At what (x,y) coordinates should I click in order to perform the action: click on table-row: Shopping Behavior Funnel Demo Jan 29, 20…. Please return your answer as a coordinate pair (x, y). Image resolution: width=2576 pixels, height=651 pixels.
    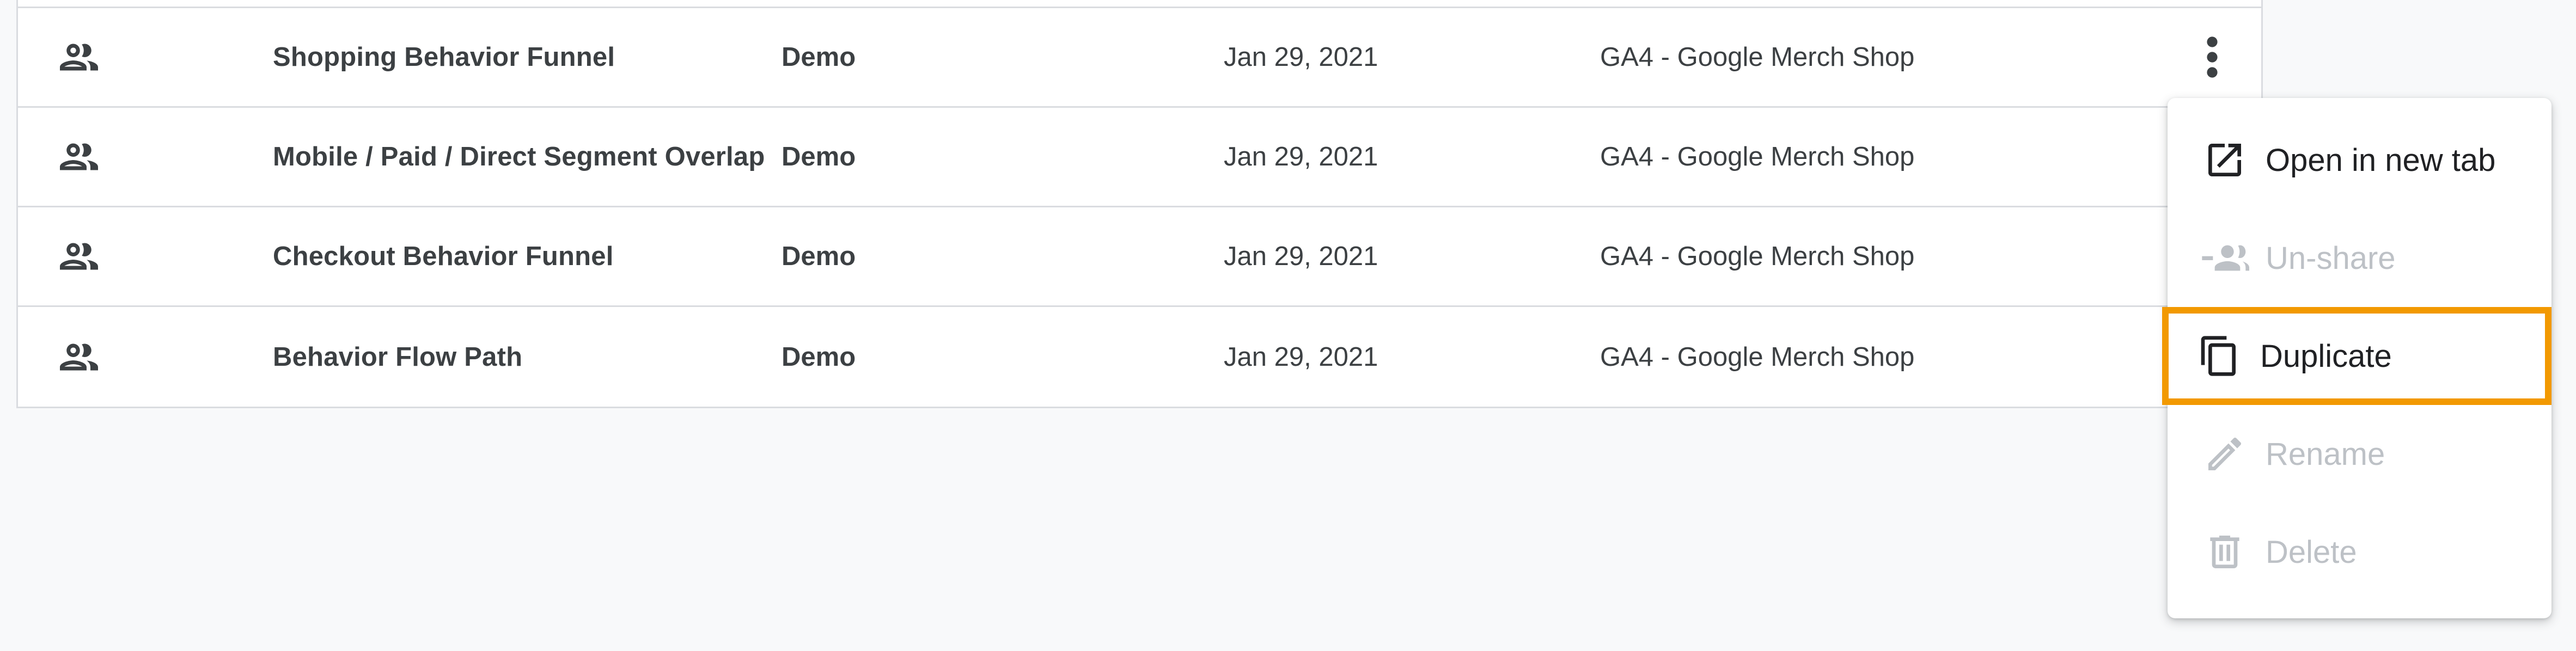
    Looking at the image, I should click on (1139, 58).